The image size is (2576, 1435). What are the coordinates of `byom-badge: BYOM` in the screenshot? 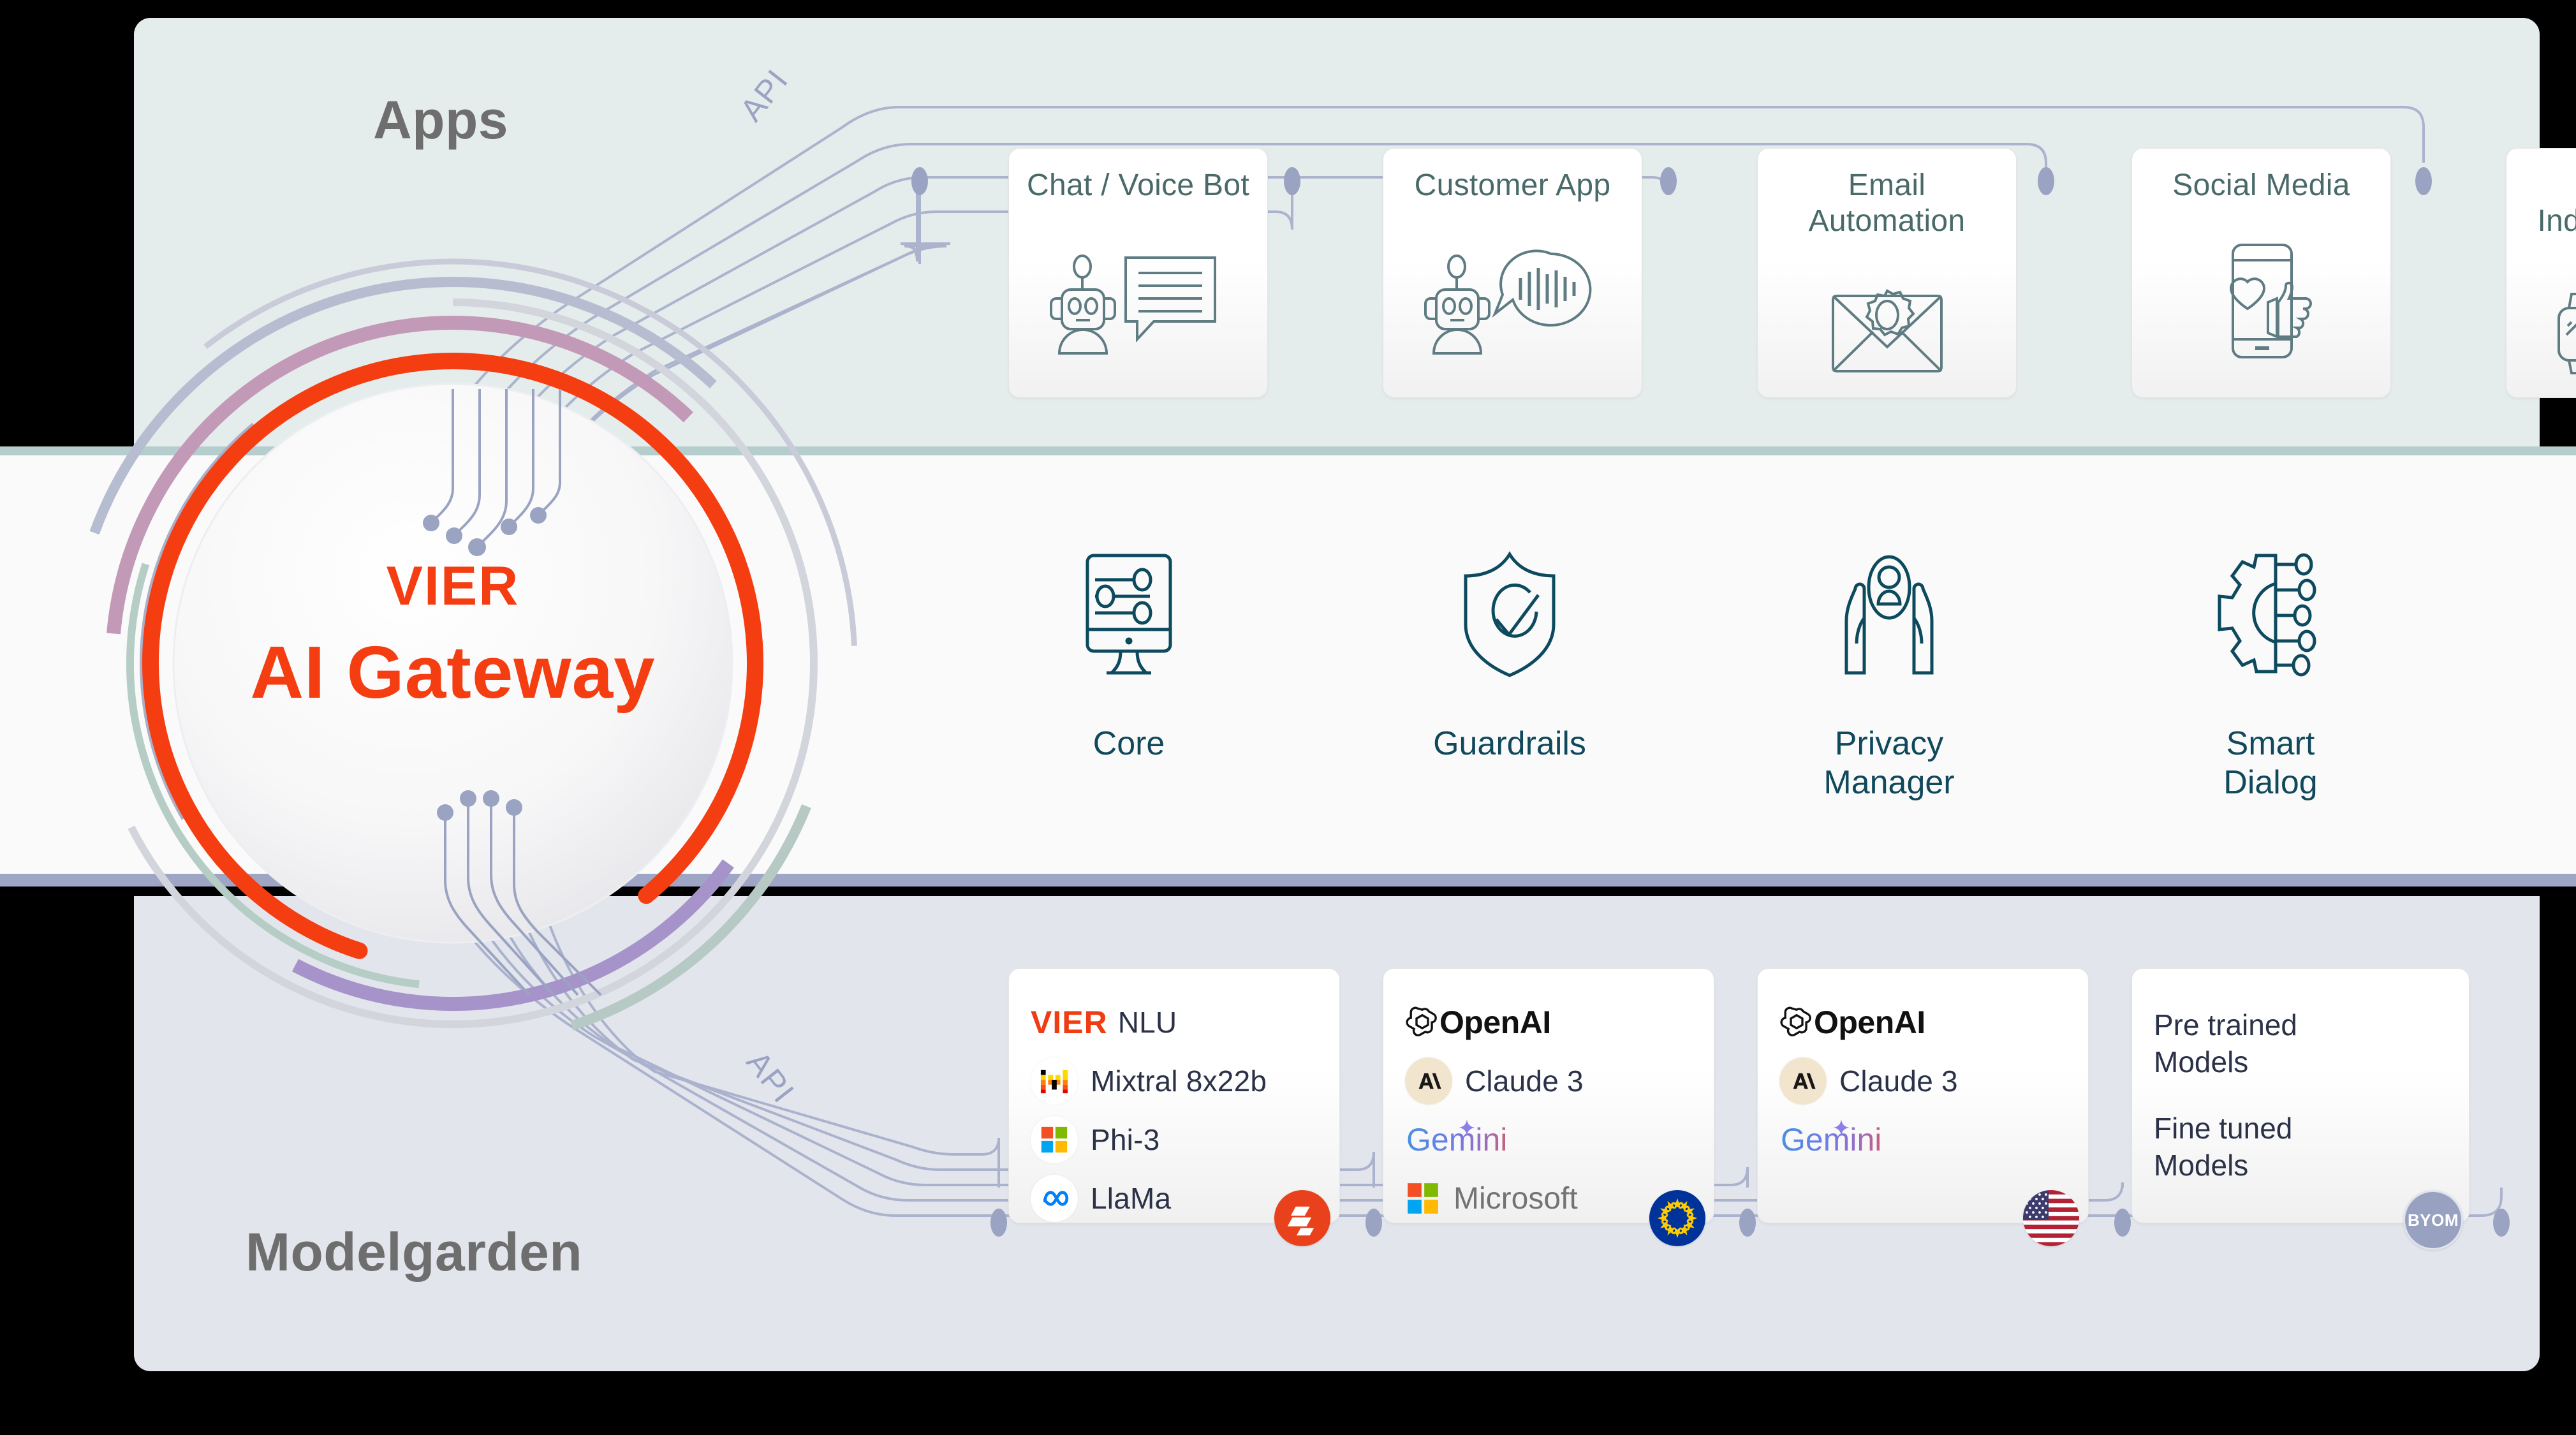 It's located at (2433, 1220).